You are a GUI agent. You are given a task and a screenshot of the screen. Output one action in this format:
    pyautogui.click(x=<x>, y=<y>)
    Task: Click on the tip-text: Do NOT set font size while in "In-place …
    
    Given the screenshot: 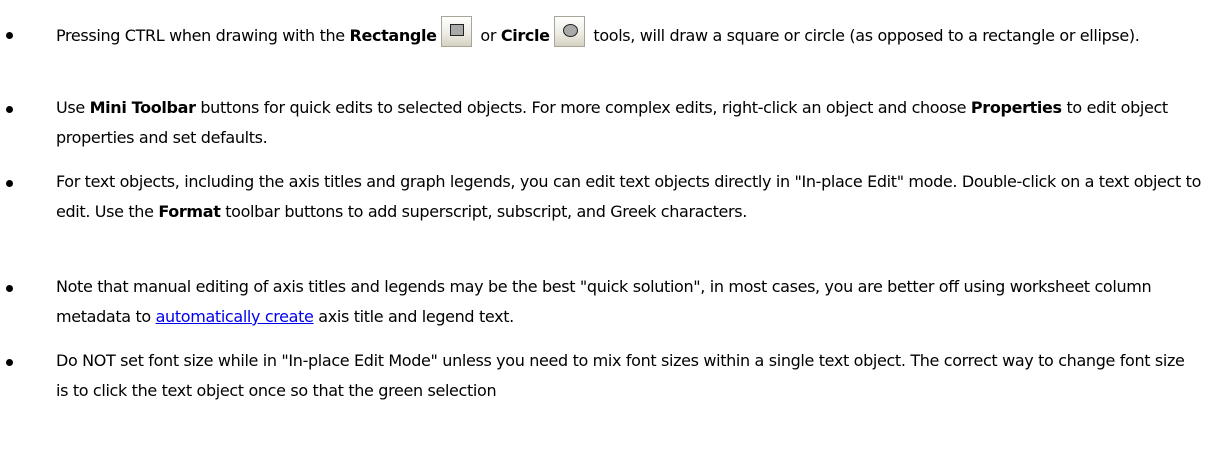 What is the action you would take?
    pyautogui.click(x=628, y=376)
    